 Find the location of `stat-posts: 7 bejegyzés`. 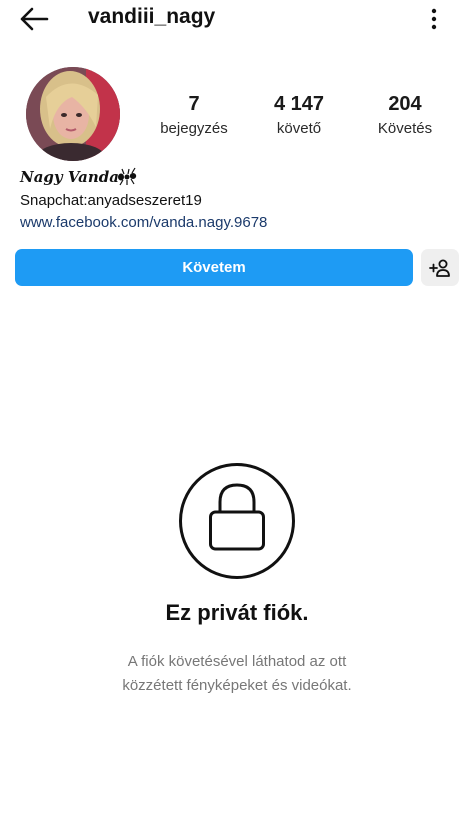

stat-posts: 7 bejegyzés is located at coordinates (194, 115).